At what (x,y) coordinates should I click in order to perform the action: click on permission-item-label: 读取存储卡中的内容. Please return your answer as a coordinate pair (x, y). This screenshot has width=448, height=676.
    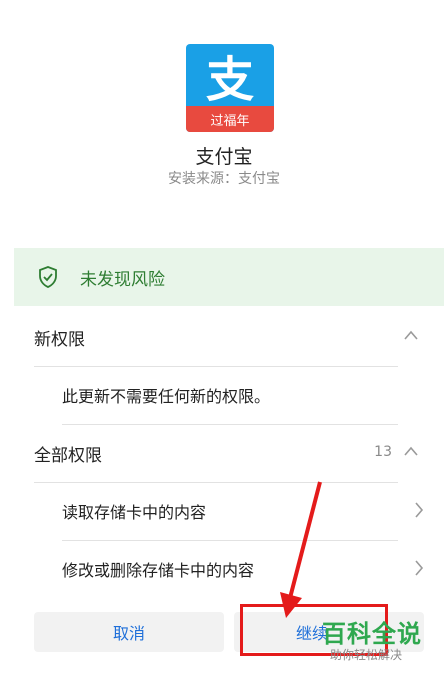
    Looking at the image, I should click on (134, 512).